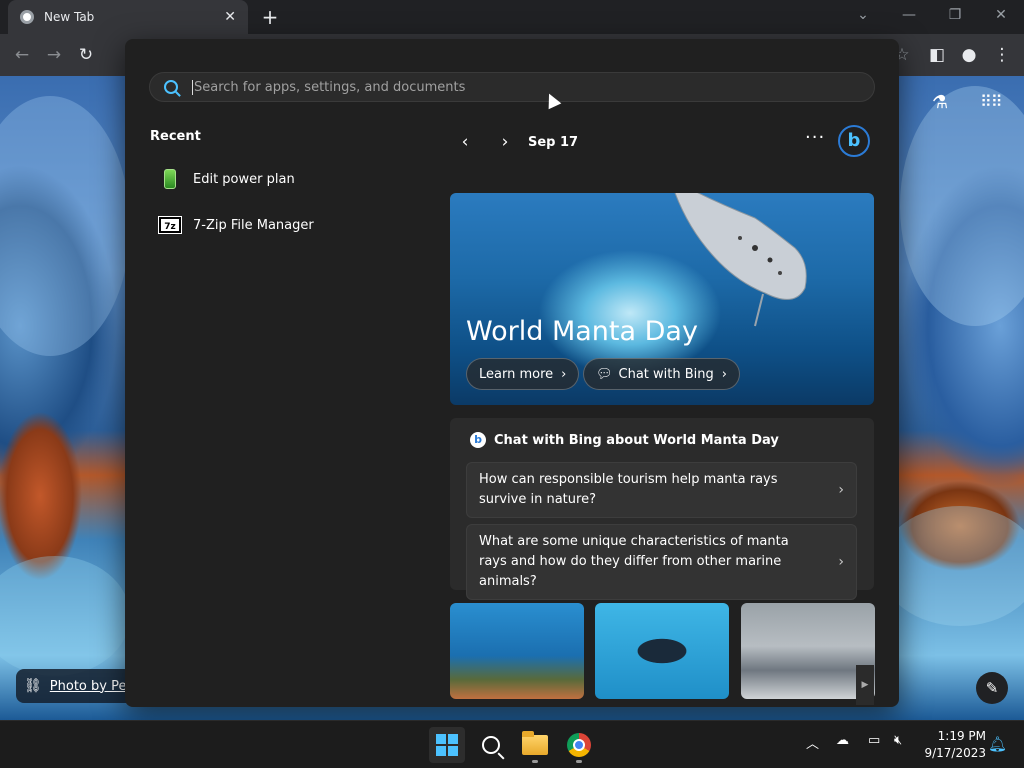  I want to click on windows-taskbar: ︿ ☁ ▭ 🔇︎ 1:19 PM 9/17/2023 🔔︎, so click(512, 744).